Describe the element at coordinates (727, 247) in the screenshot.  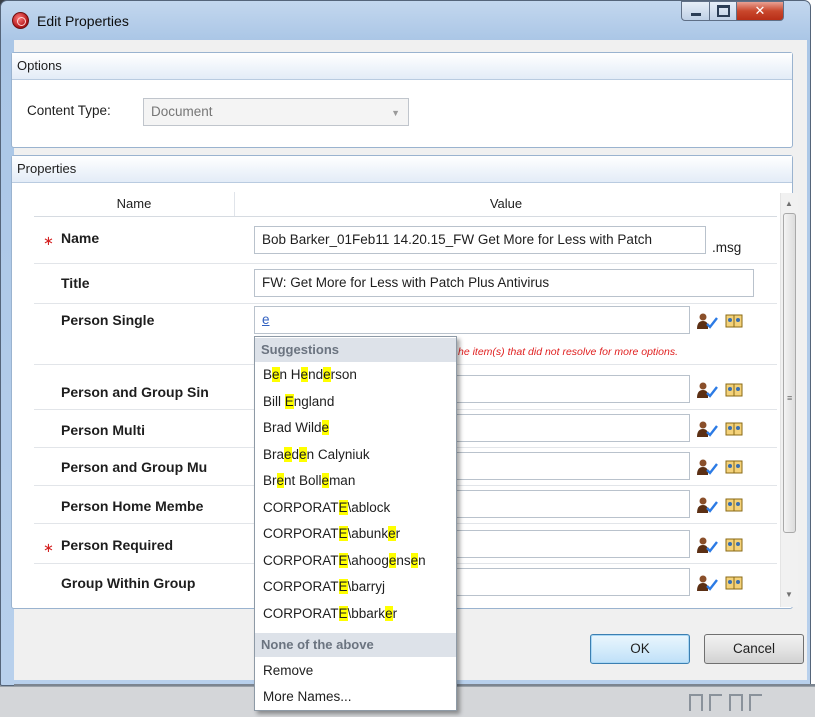
I see `file-extension: .msg` at that location.